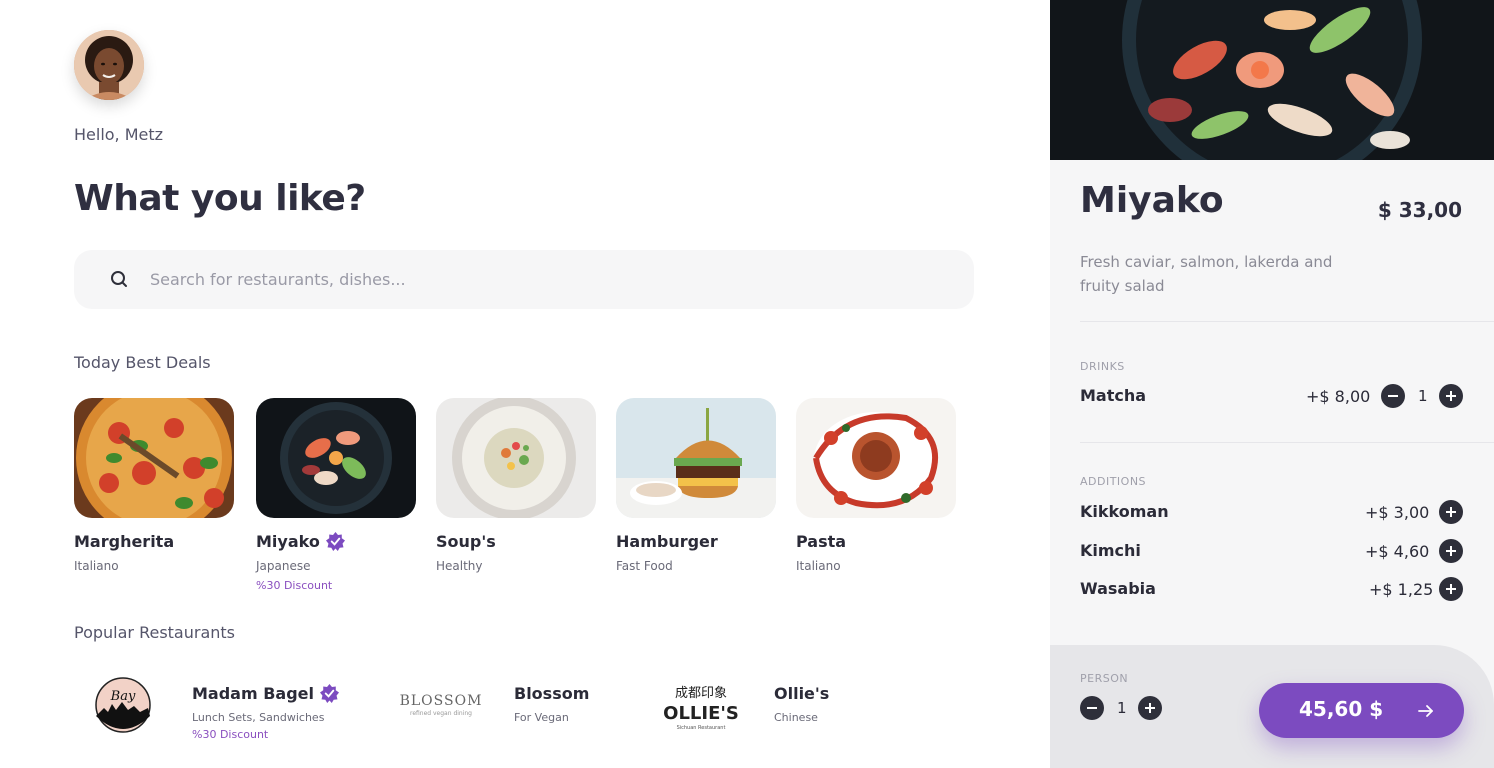  I want to click on add-kikkoman-button, so click(1451, 512).